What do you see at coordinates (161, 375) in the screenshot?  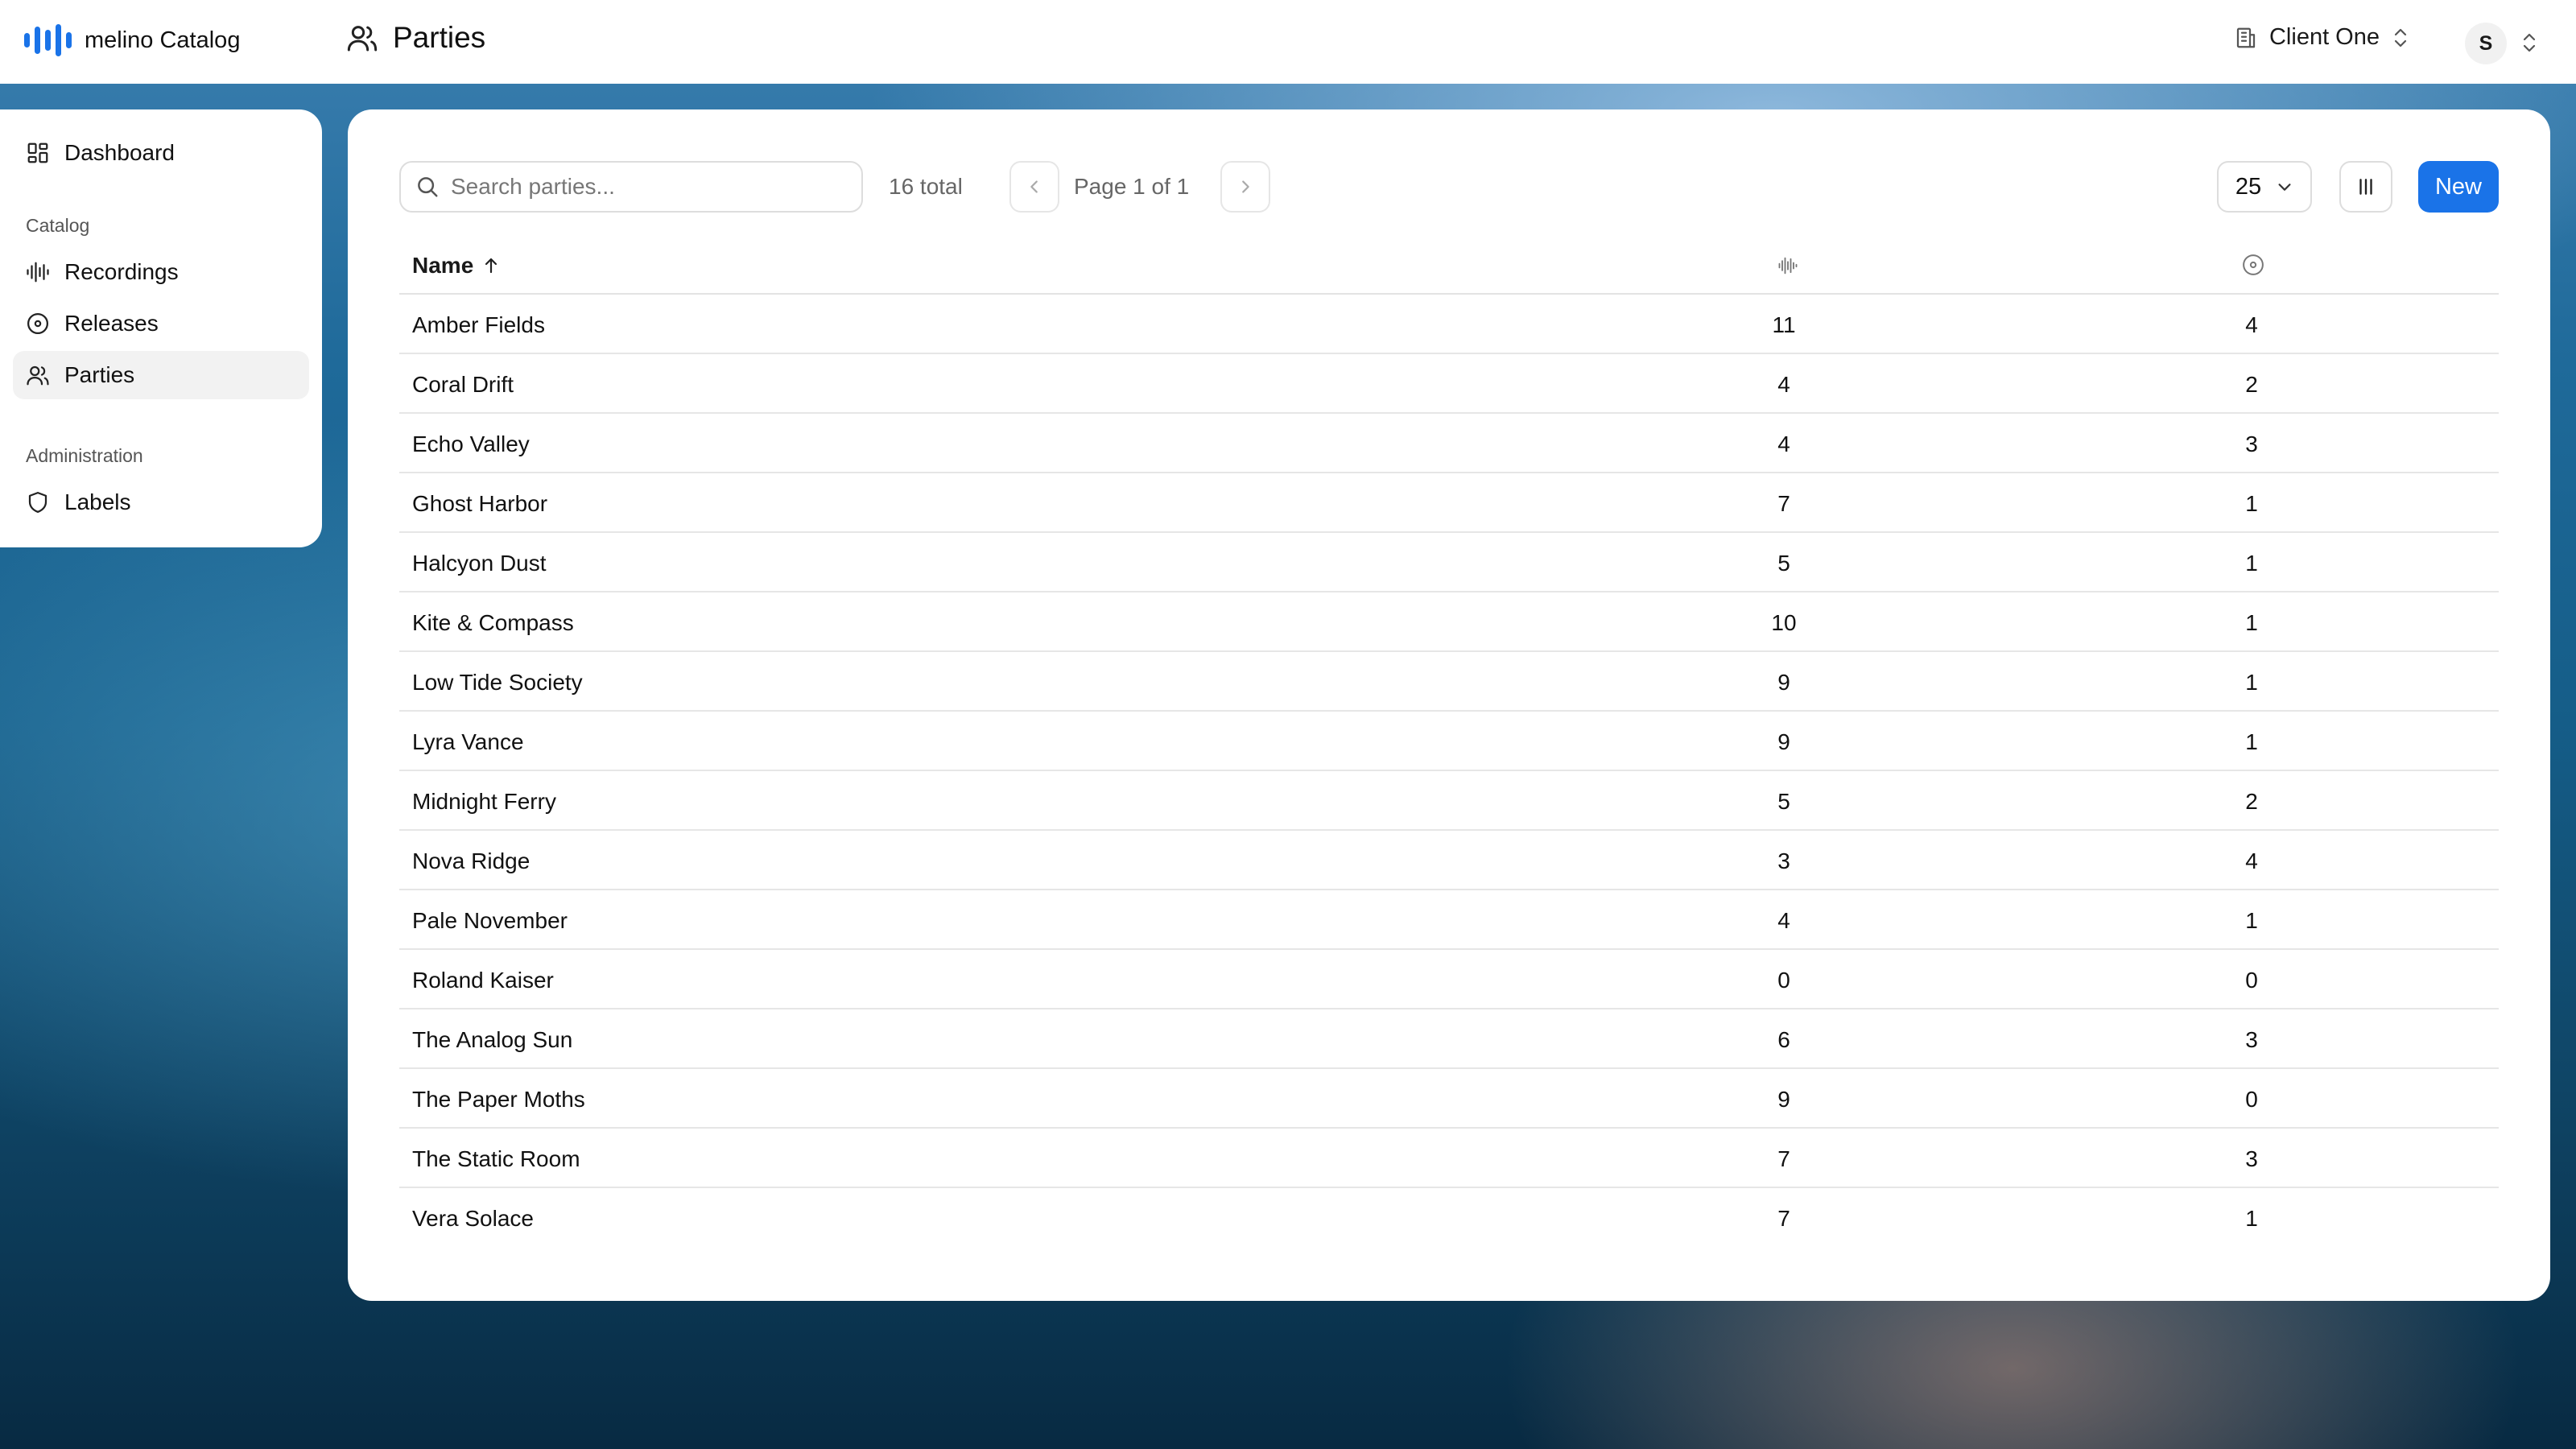 I see `sidebar-item-parties: Parties` at bounding box center [161, 375].